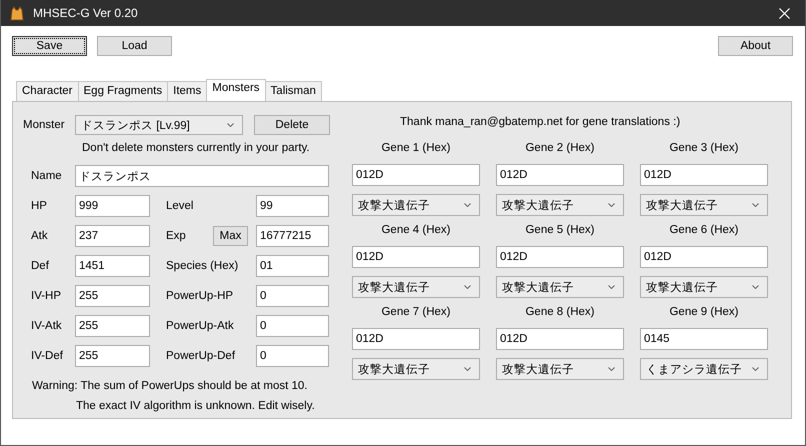  I want to click on stat-field: 01, so click(292, 266).